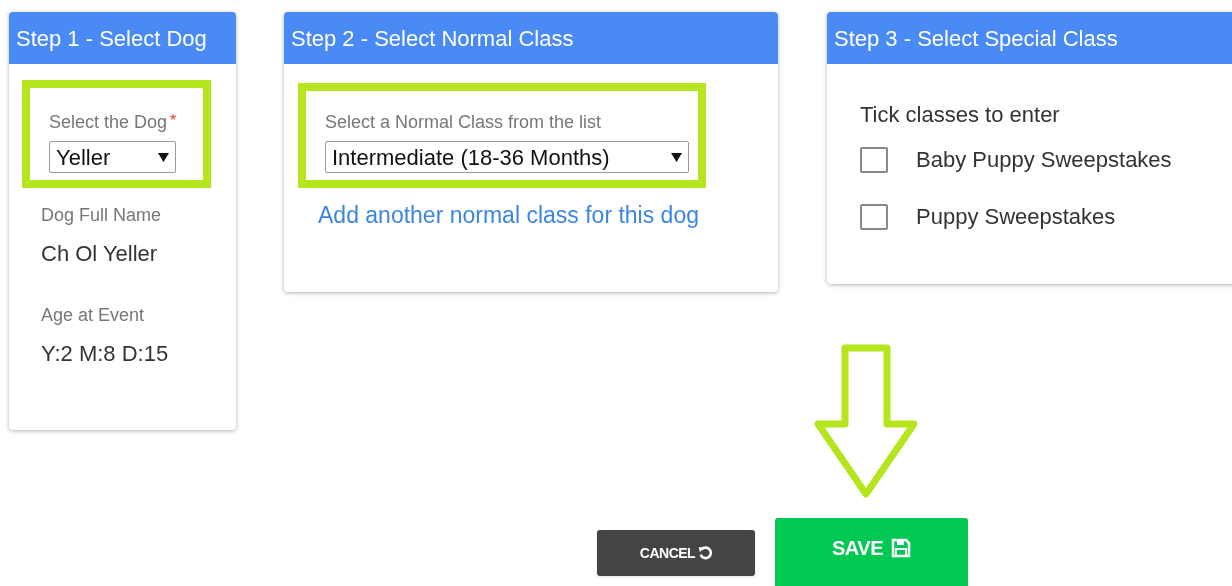  Describe the element at coordinates (531, 38) in the screenshot. I see `card-title: Step 2 - Select Normal Class` at that location.